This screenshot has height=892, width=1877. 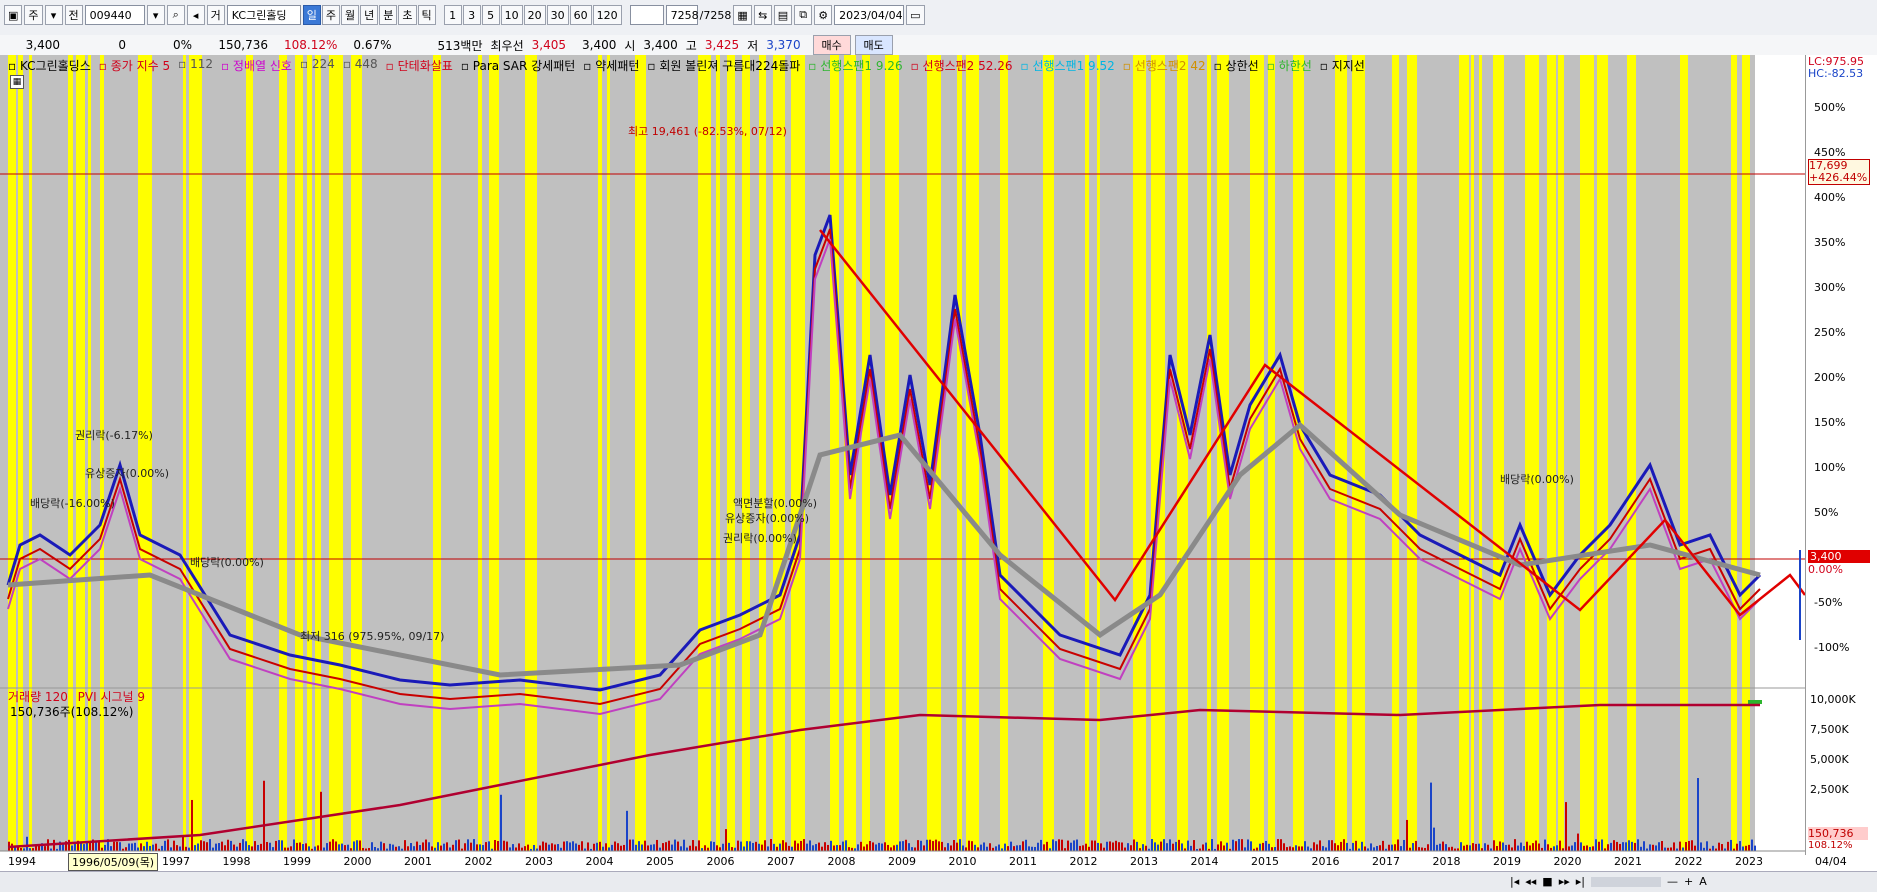 I want to click on period-tab: 월, so click(x=350, y=15).